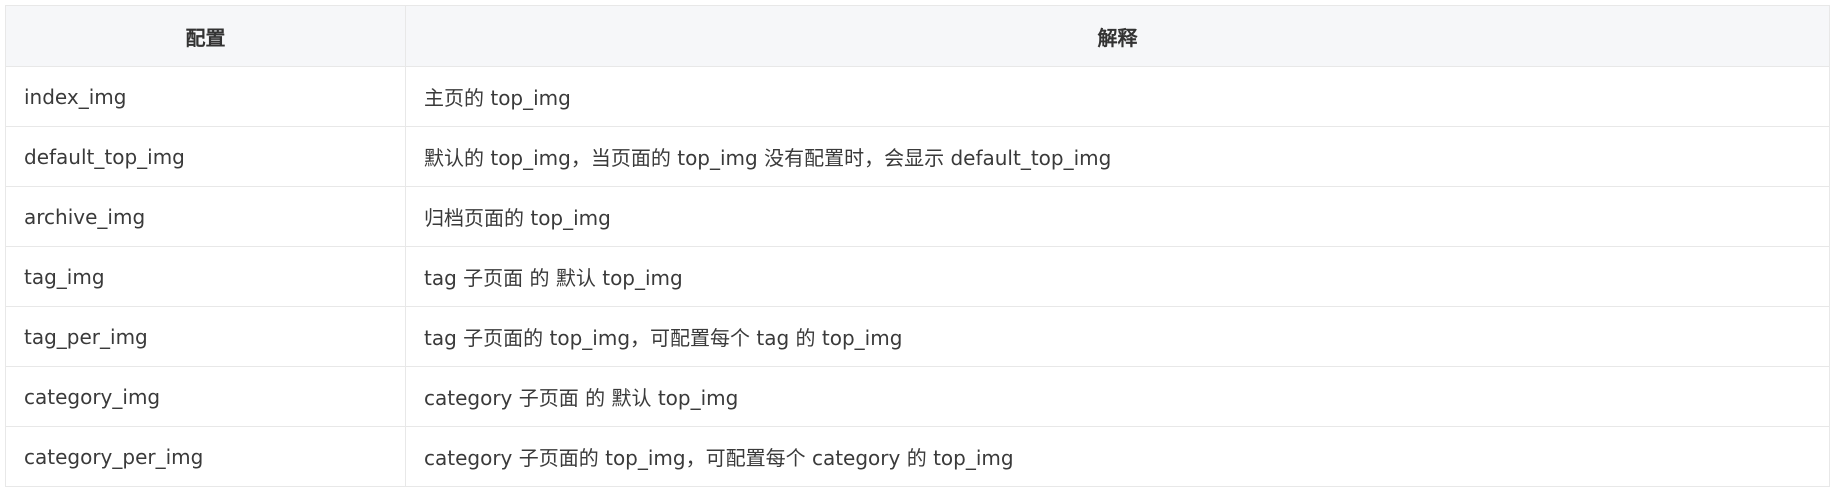 The width and height of the screenshot is (1834, 496). Describe the element at coordinates (1117, 96) in the screenshot. I see `config-description: 主页的 top_img` at that location.